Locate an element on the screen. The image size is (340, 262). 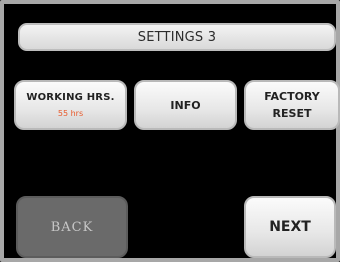
factory-reset-label-line1: FACTORY is located at coordinates (292, 96).